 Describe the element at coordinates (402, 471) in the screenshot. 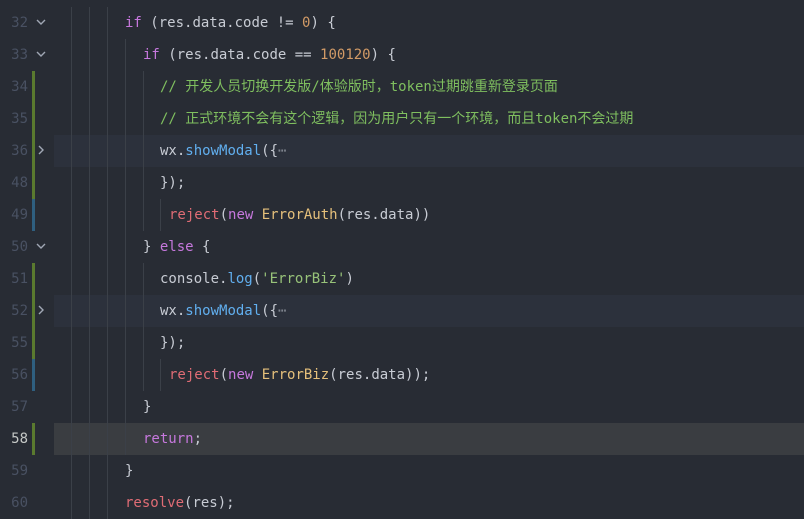

I see `code-line: 59}` at that location.